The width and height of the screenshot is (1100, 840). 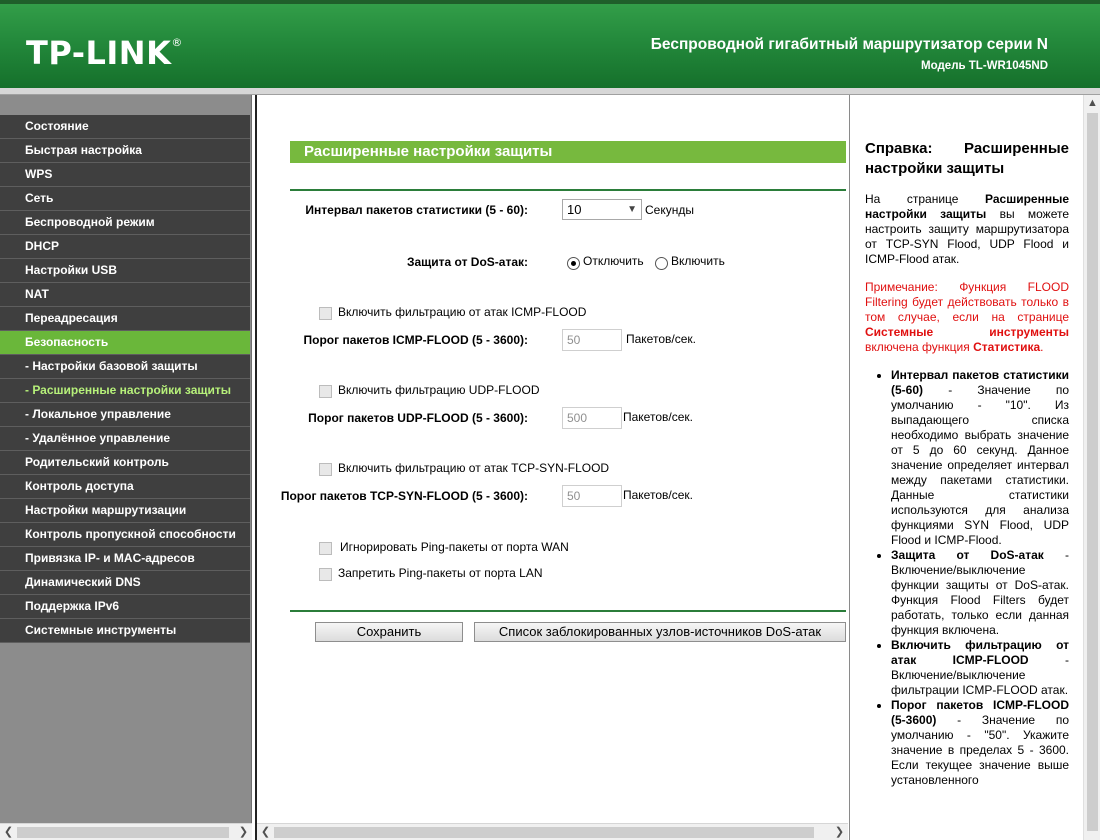 What do you see at coordinates (416, 210) in the screenshot?
I see `stat-interval-label: Интервал пакетов статистики (5 - 60):` at bounding box center [416, 210].